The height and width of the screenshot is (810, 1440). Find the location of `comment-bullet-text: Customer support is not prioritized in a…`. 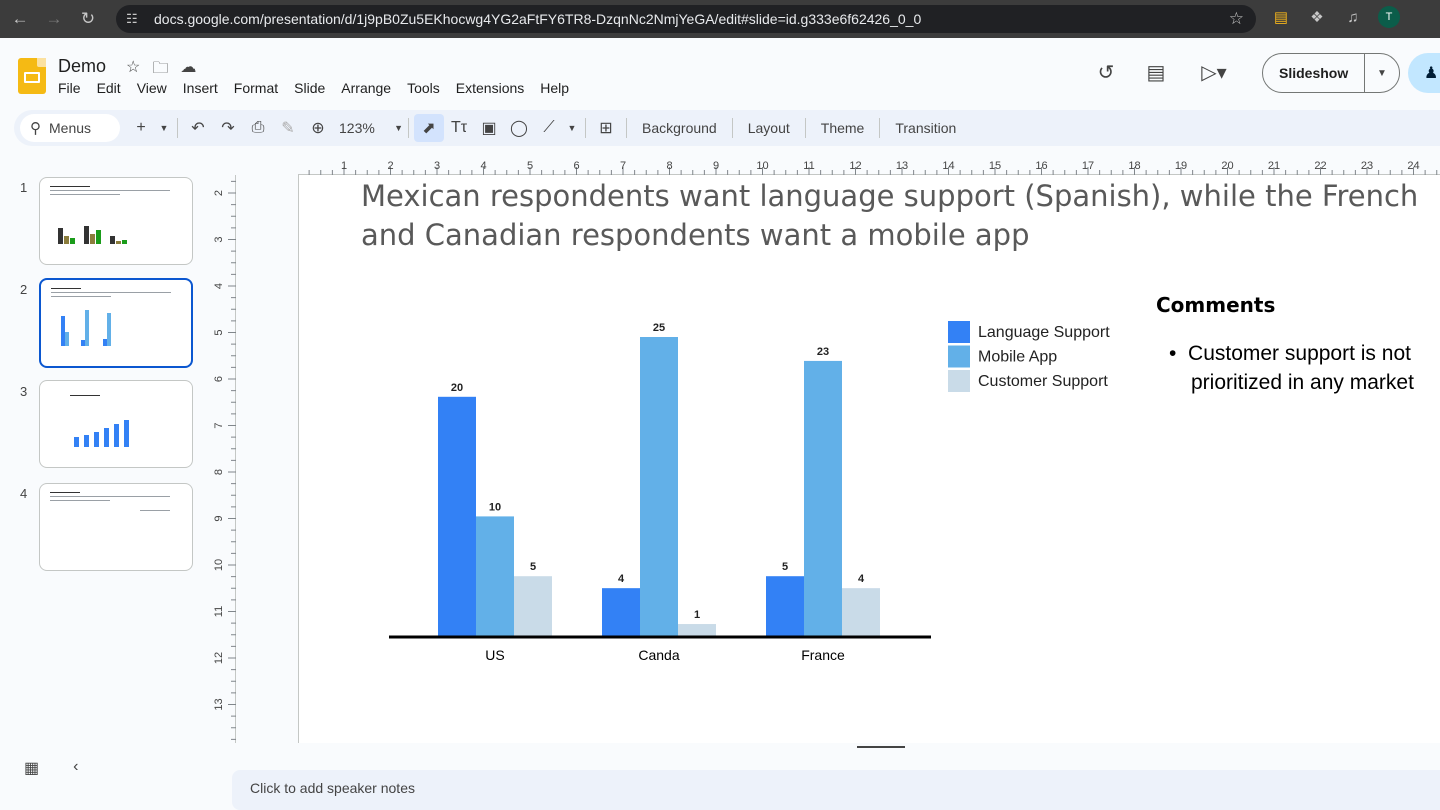

comment-bullet-text: Customer support is not prioritized in a… is located at coordinates (1301, 368).